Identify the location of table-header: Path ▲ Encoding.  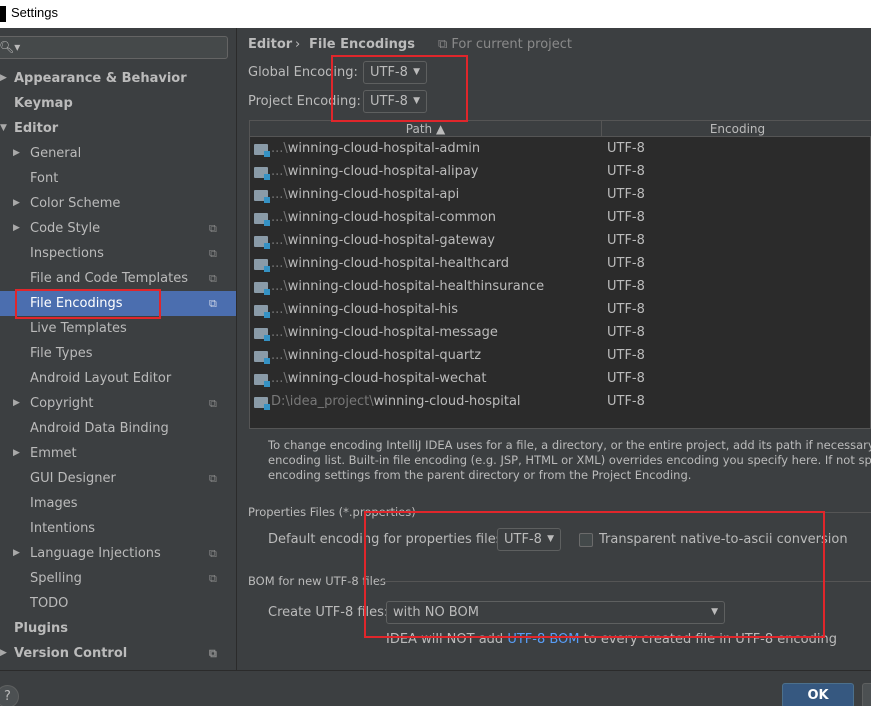
(560, 129).